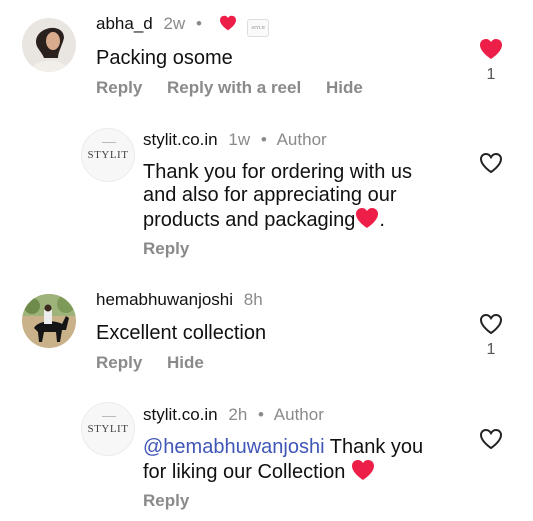  Describe the element at coordinates (164, 299) in the screenshot. I see `username: hemabhuwanjoshi` at that location.